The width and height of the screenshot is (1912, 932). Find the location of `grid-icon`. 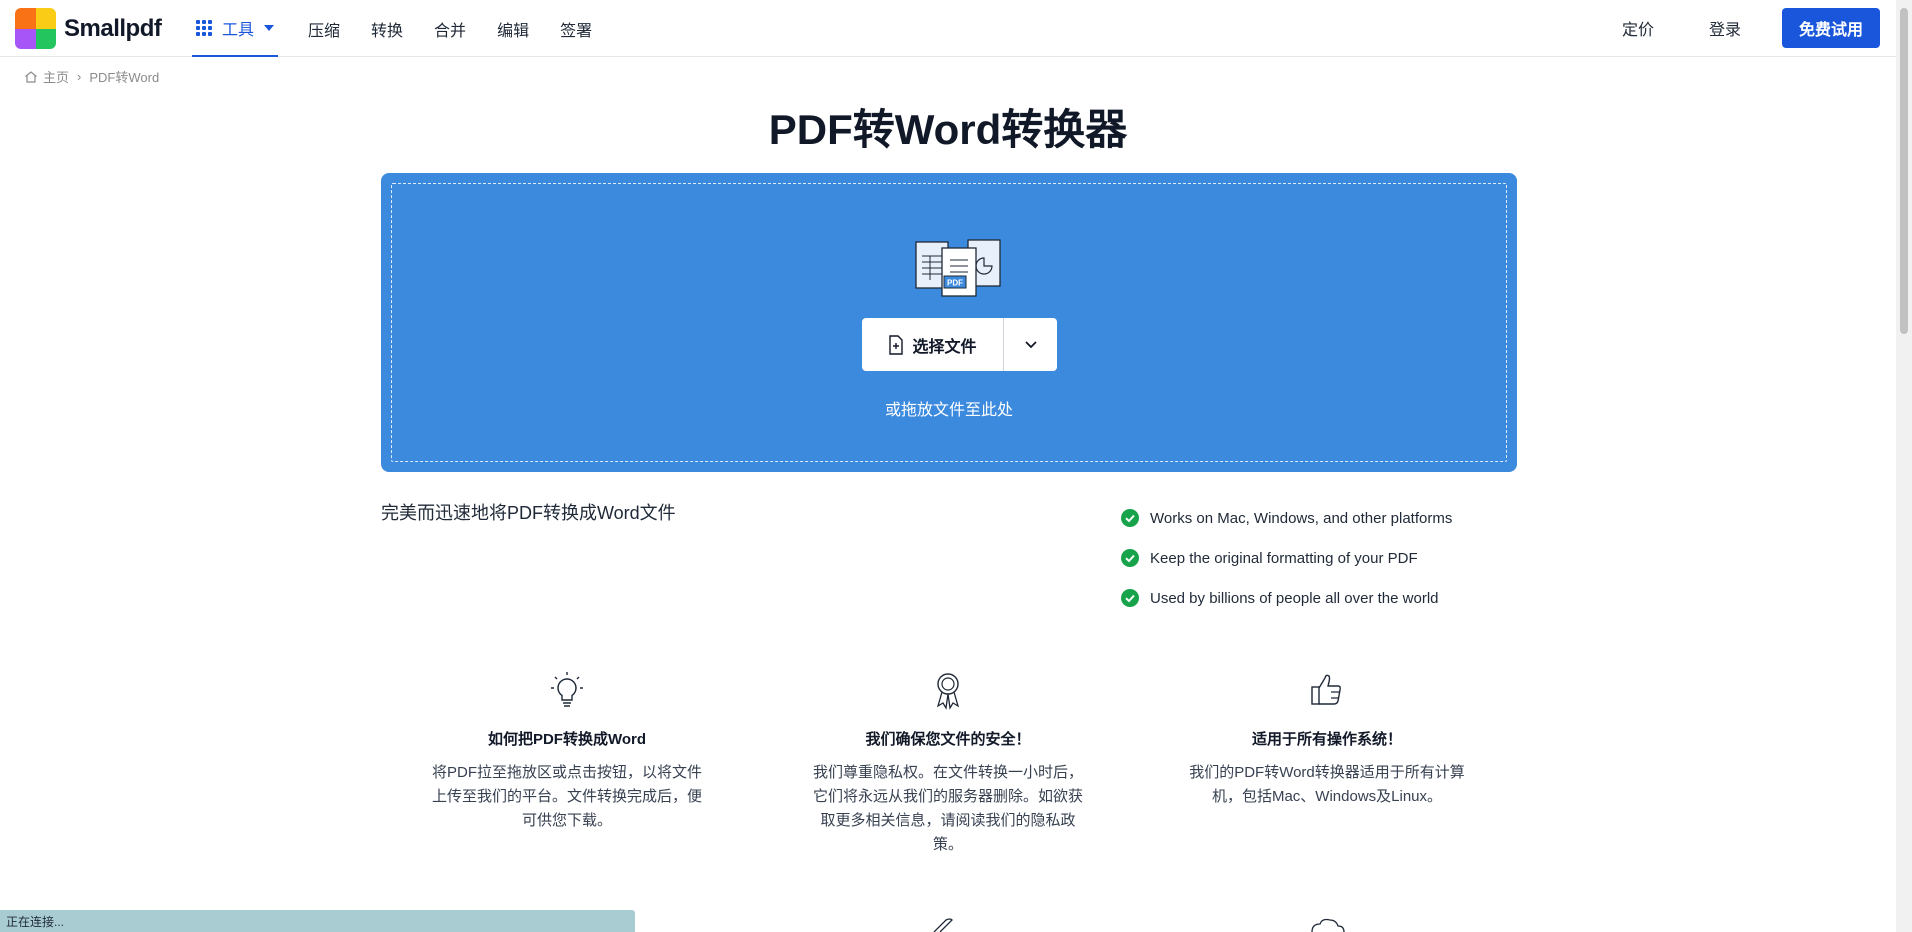

grid-icon is located at coordinates (204, 27).